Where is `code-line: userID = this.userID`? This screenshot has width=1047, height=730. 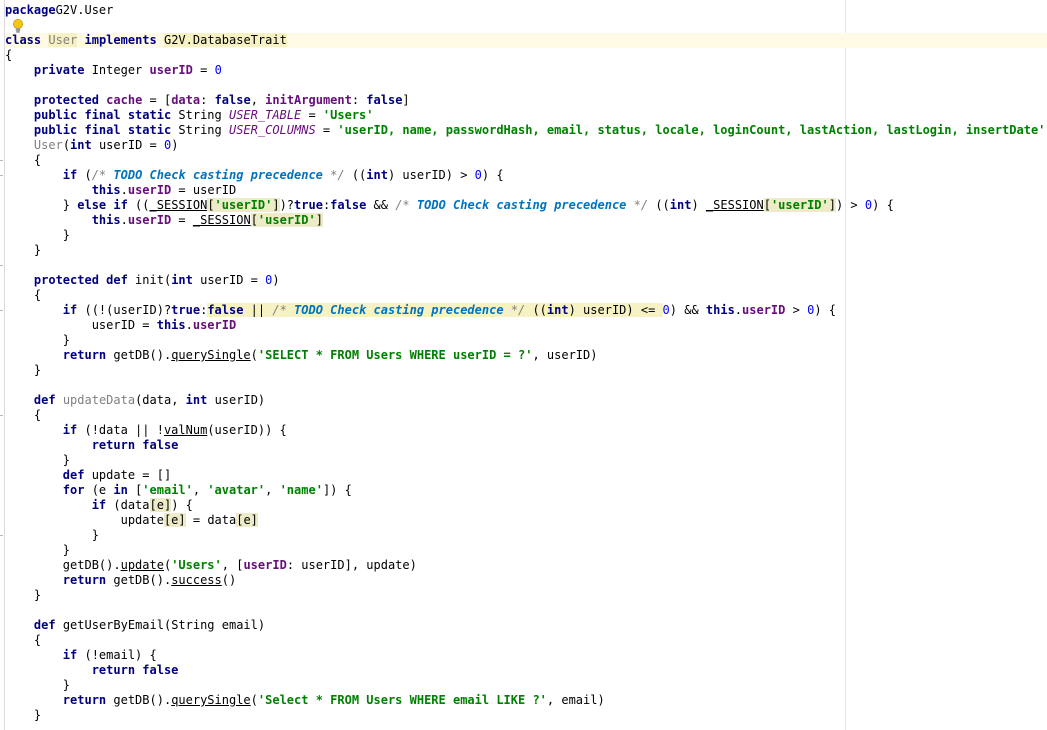 code-line: userID = this.userID is located at coordinates (526, 325).